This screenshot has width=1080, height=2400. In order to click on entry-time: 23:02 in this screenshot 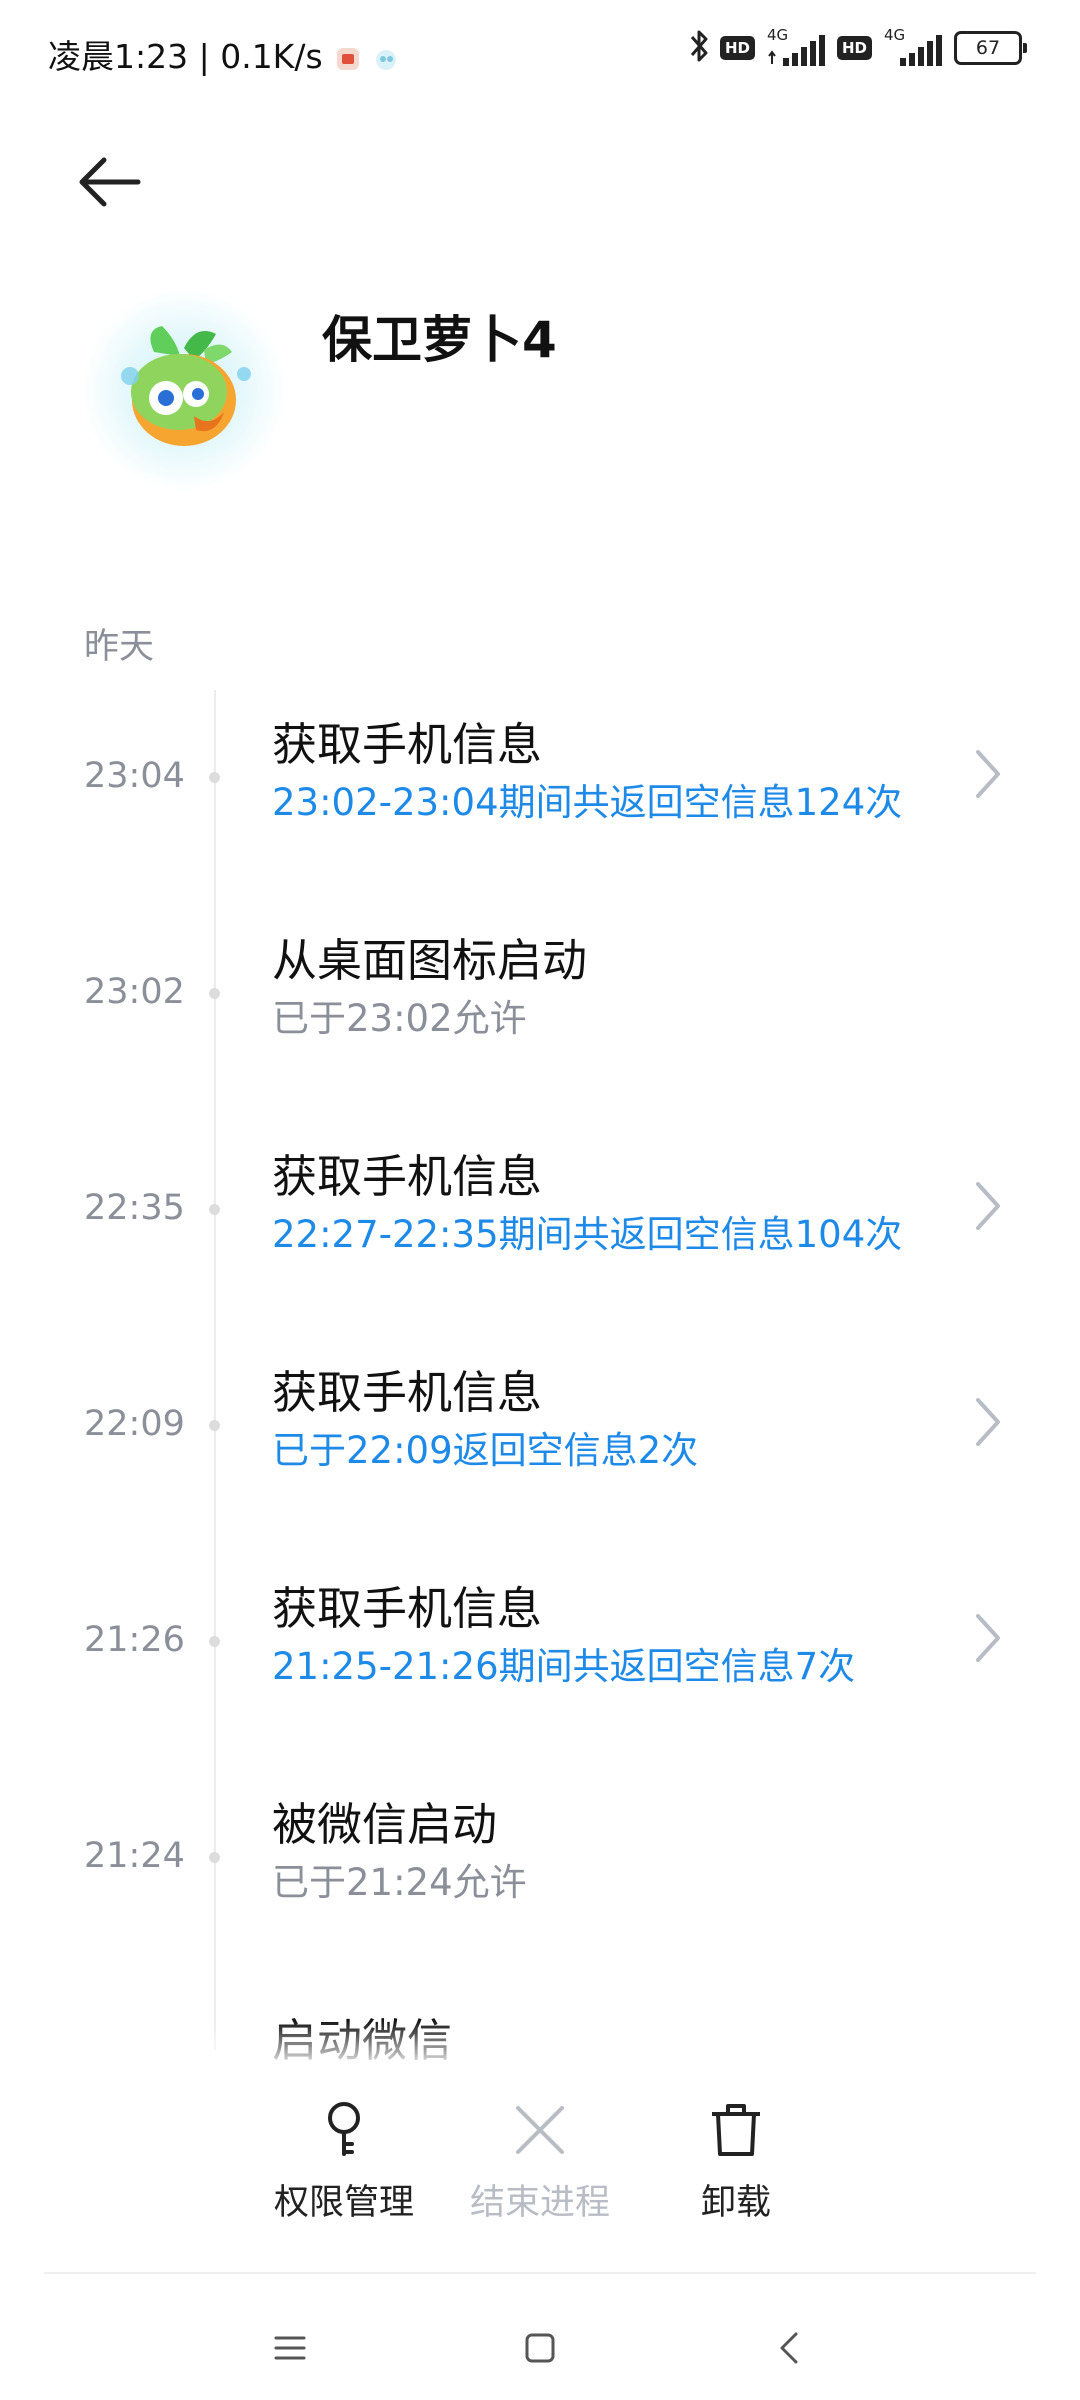, I will do `click(134, 992)`.